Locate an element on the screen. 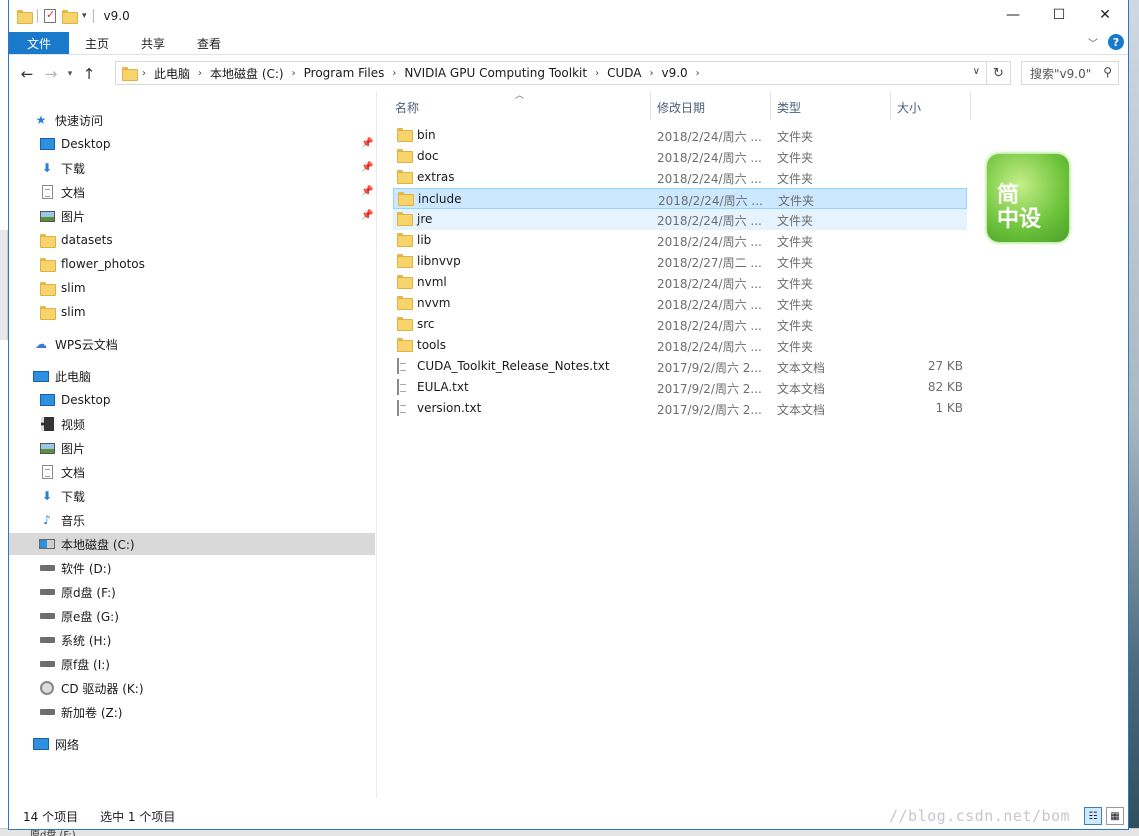 The image size is (1139, 836). sidebar-item-drive-h: 系统 (H:) is located at coordinates (75, 640).